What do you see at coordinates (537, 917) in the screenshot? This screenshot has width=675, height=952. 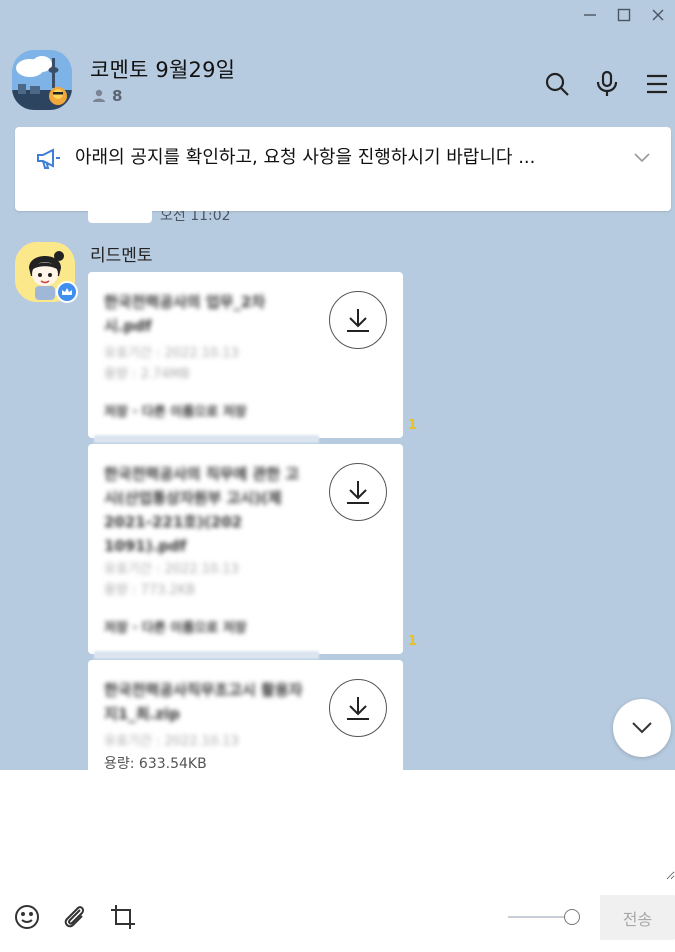 I see `font-size-slider-track` at bounding box center [537, 917].